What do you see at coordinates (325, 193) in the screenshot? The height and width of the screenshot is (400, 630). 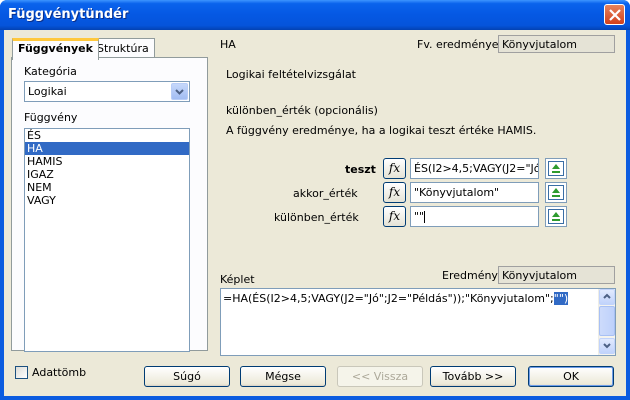 I see `arg-label-akkor: akkor_érték` at bounding box center [325, 193].